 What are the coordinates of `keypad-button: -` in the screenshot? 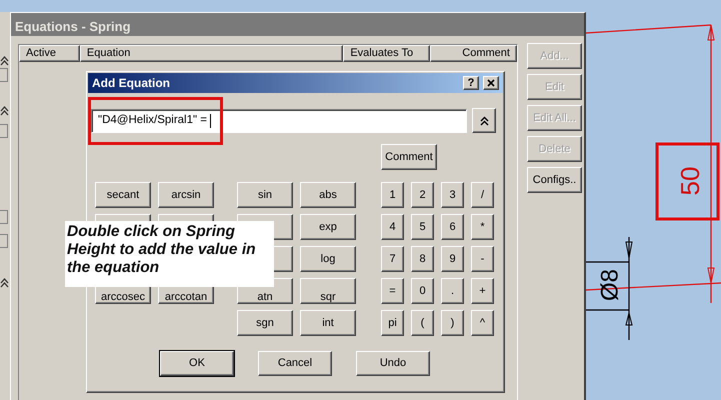 It's located at (482, 259).